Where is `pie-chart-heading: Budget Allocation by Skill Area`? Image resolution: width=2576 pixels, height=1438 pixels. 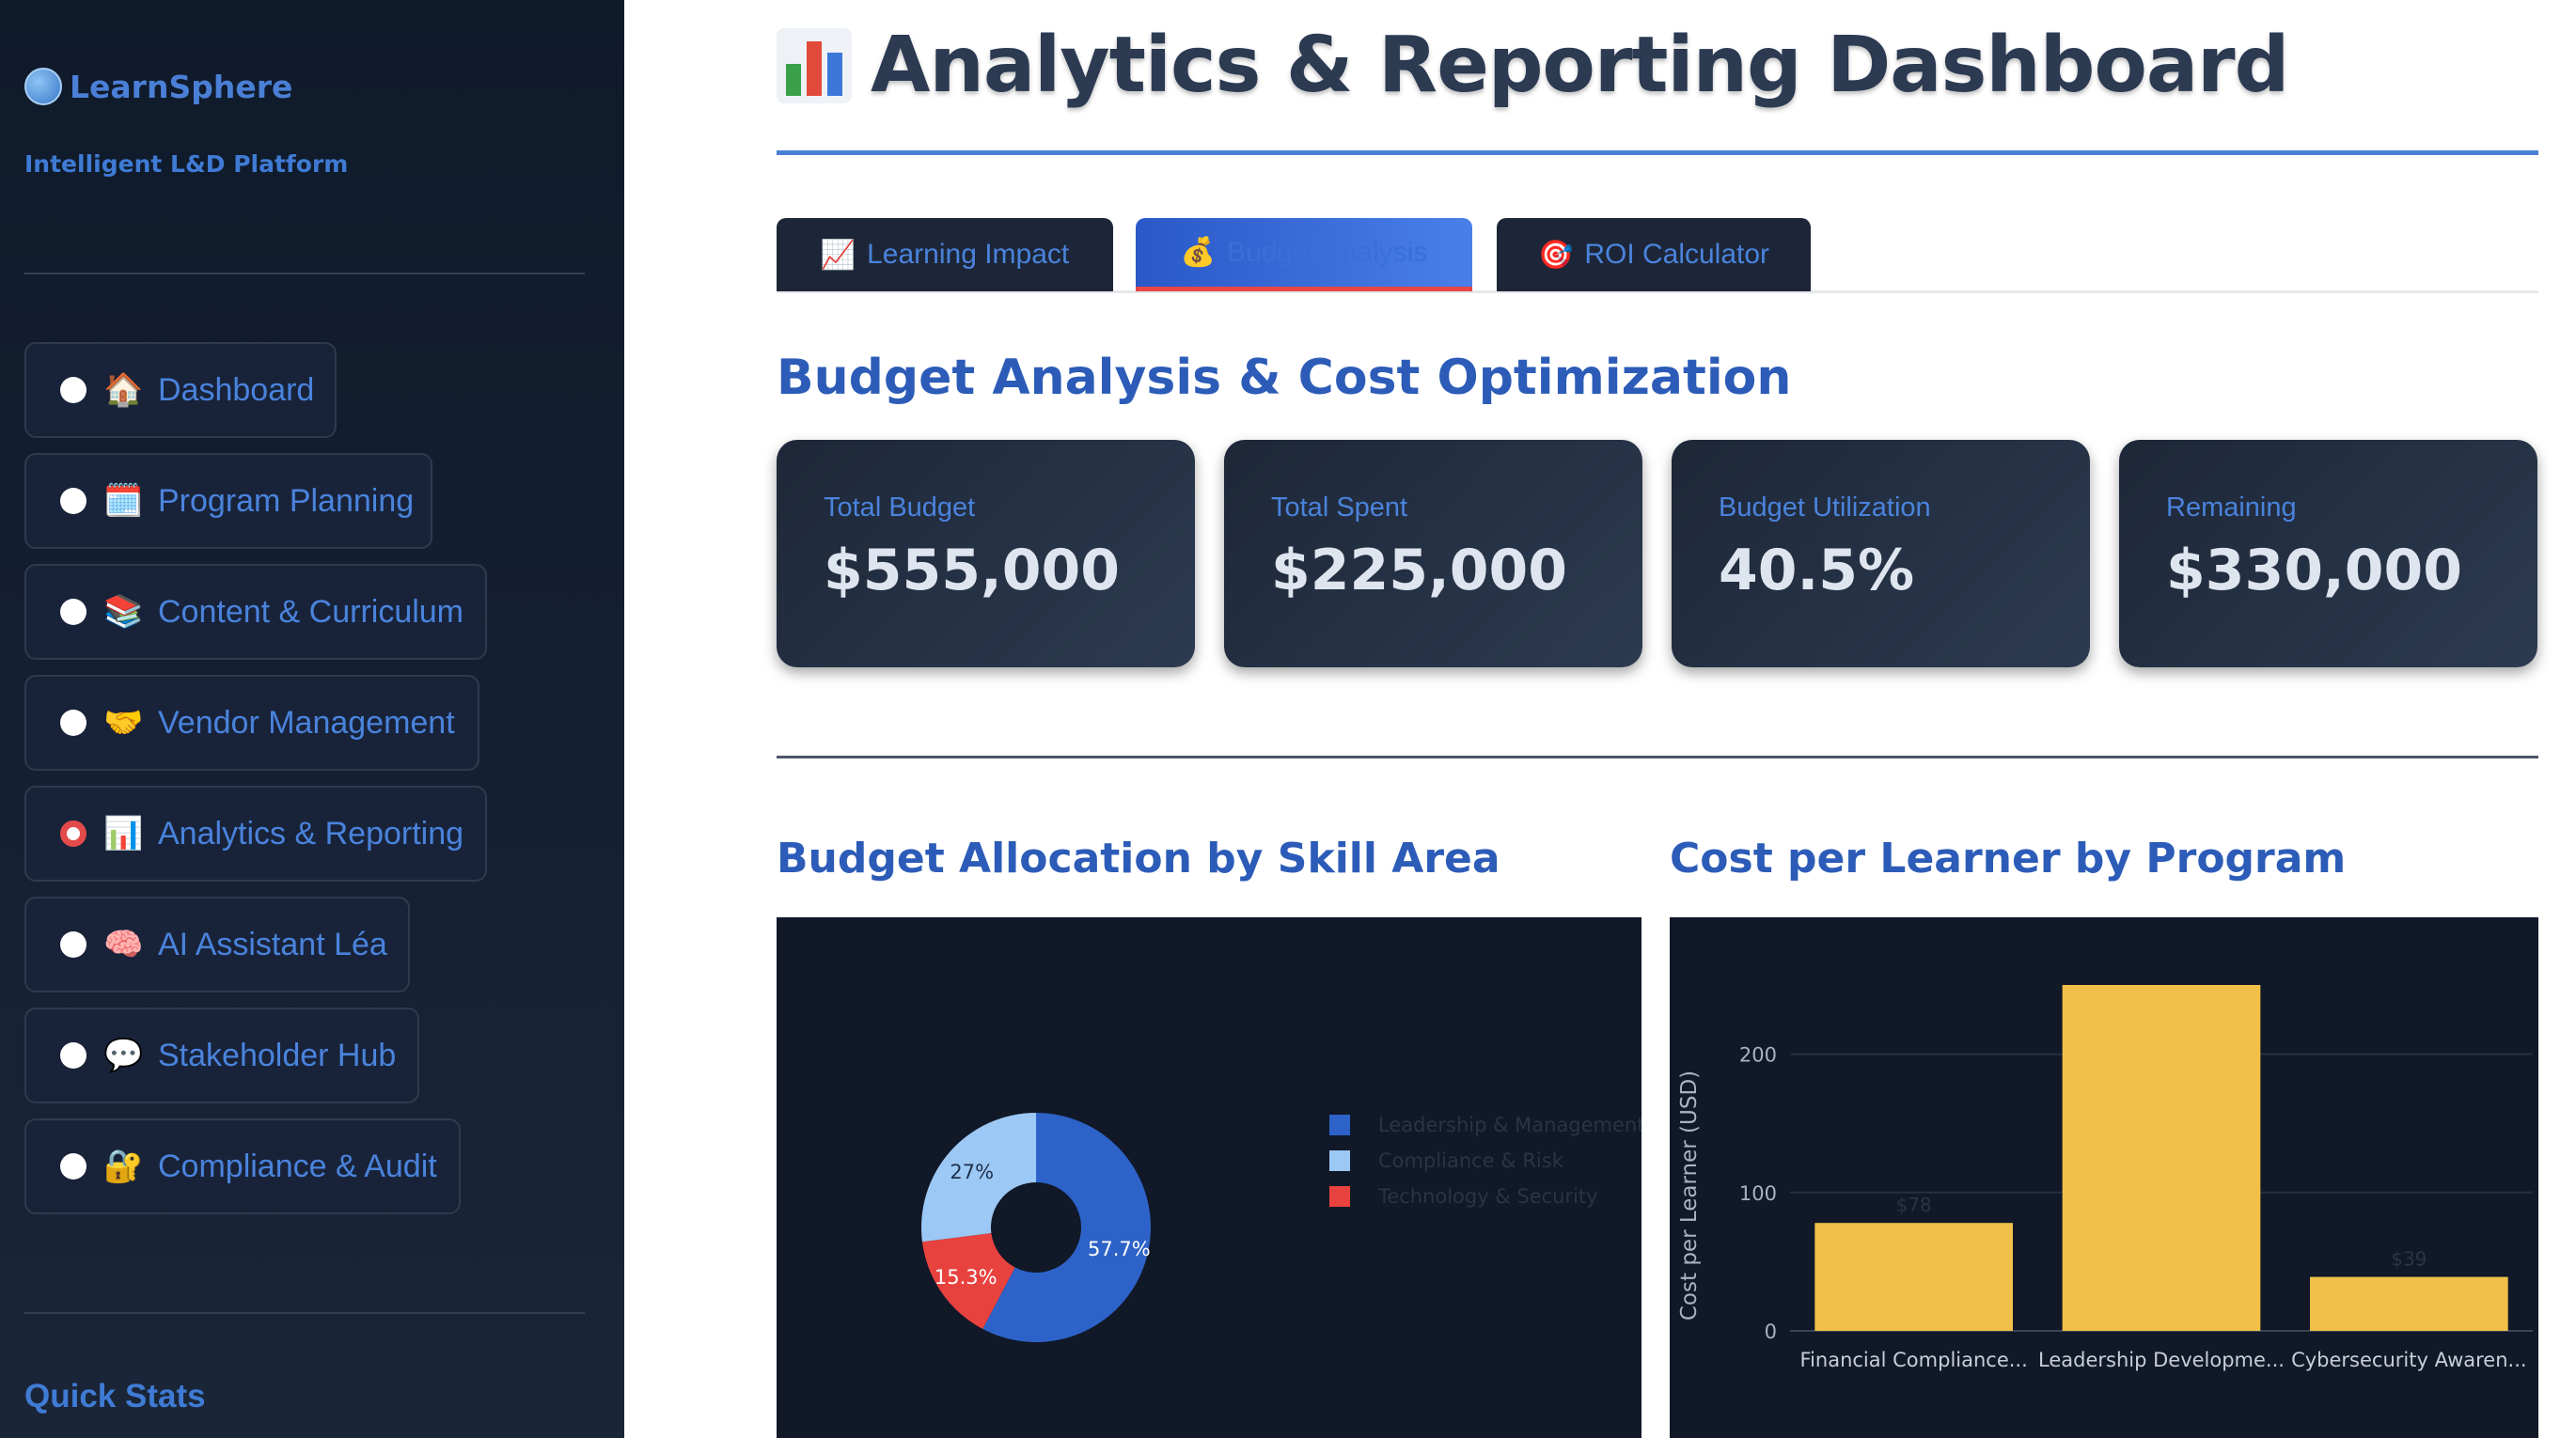
pie-chart-heading: Budget Allocation by Skill Area is located at coordinates (1138, 859).